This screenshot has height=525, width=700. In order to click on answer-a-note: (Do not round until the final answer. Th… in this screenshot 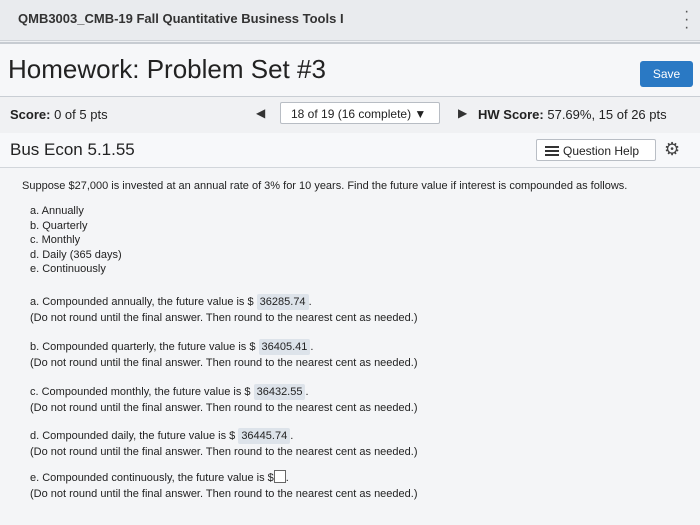, I will do `click(224, 318)`.